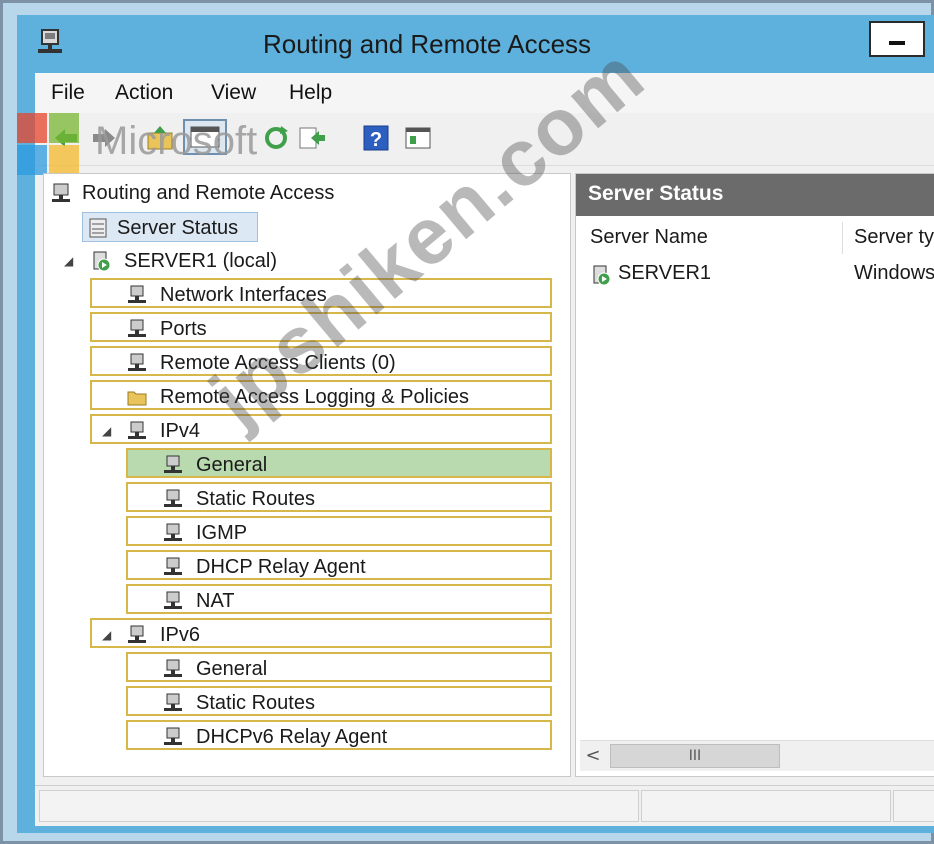 The height and width of the screenshot is (844, 934). I want to click on show-hide-console-tree-icon, so click(205, 137).